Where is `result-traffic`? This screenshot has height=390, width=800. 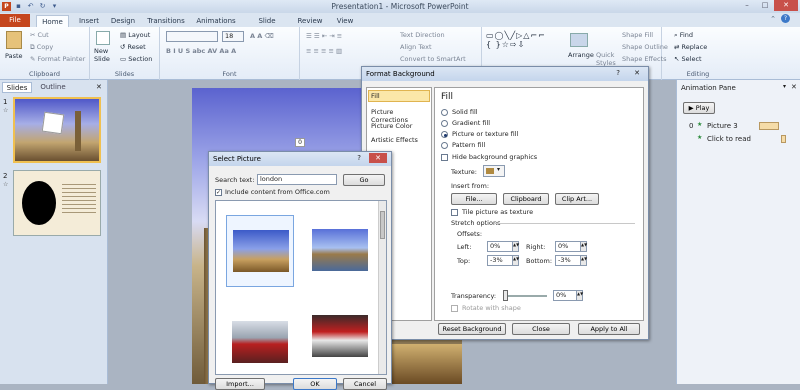 result-traffic is located at coordinates (340, 337).